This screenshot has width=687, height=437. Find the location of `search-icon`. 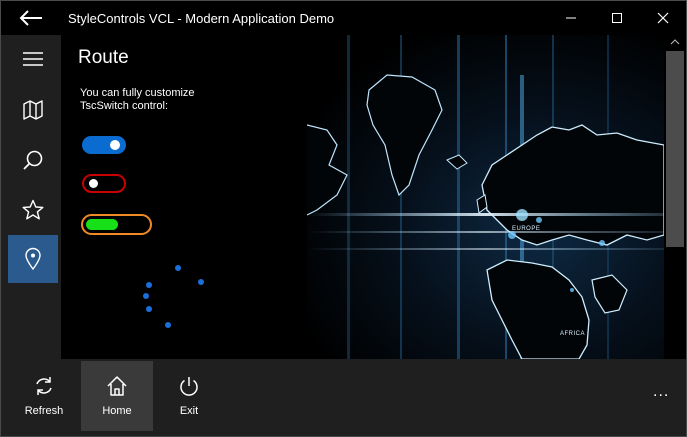

search-icon is located at coordinates (33, 160).